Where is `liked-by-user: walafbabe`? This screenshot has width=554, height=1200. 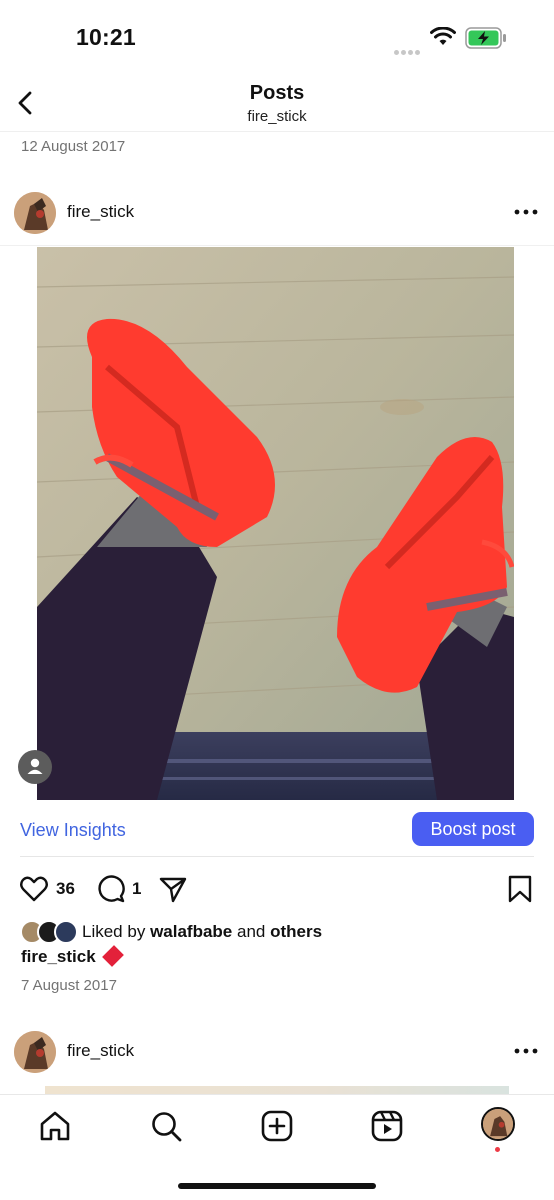 liked-by-user: walafbabe is located at coordinates (191, 931).